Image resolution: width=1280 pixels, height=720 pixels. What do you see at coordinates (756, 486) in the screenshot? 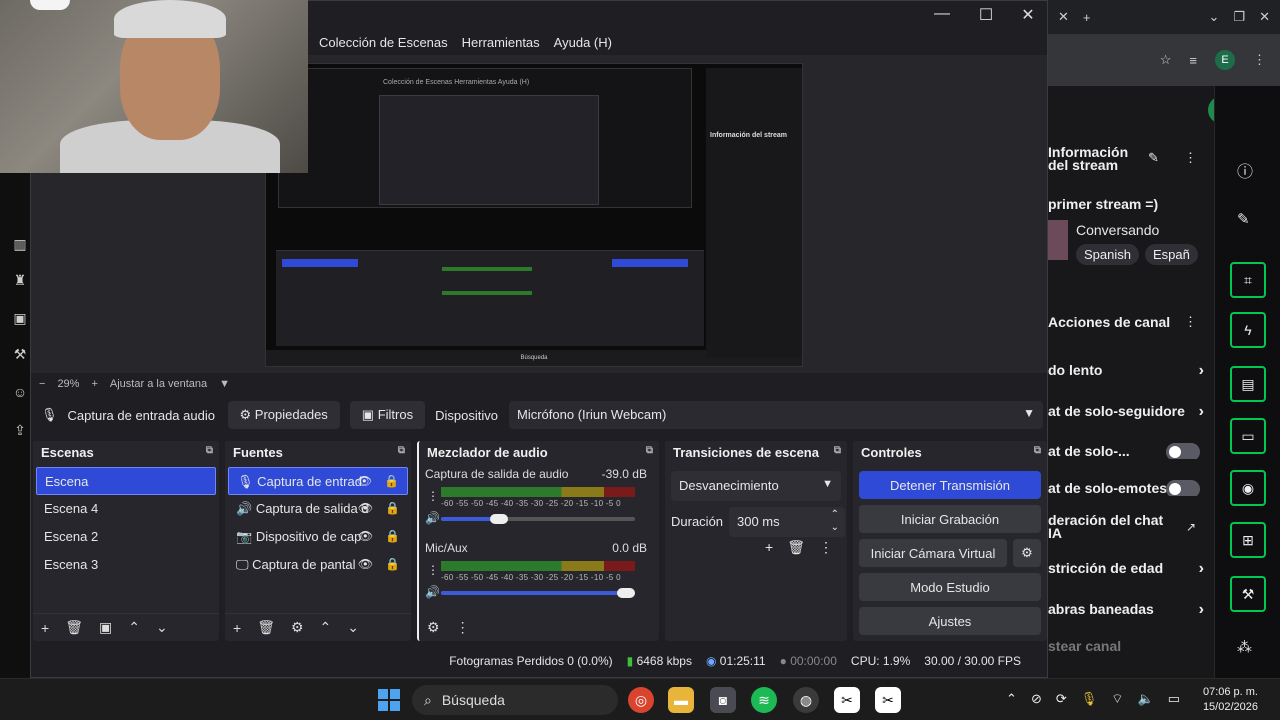
I see `transition-select: Desvanecimiento ▼` at bounding box center [756, 486].